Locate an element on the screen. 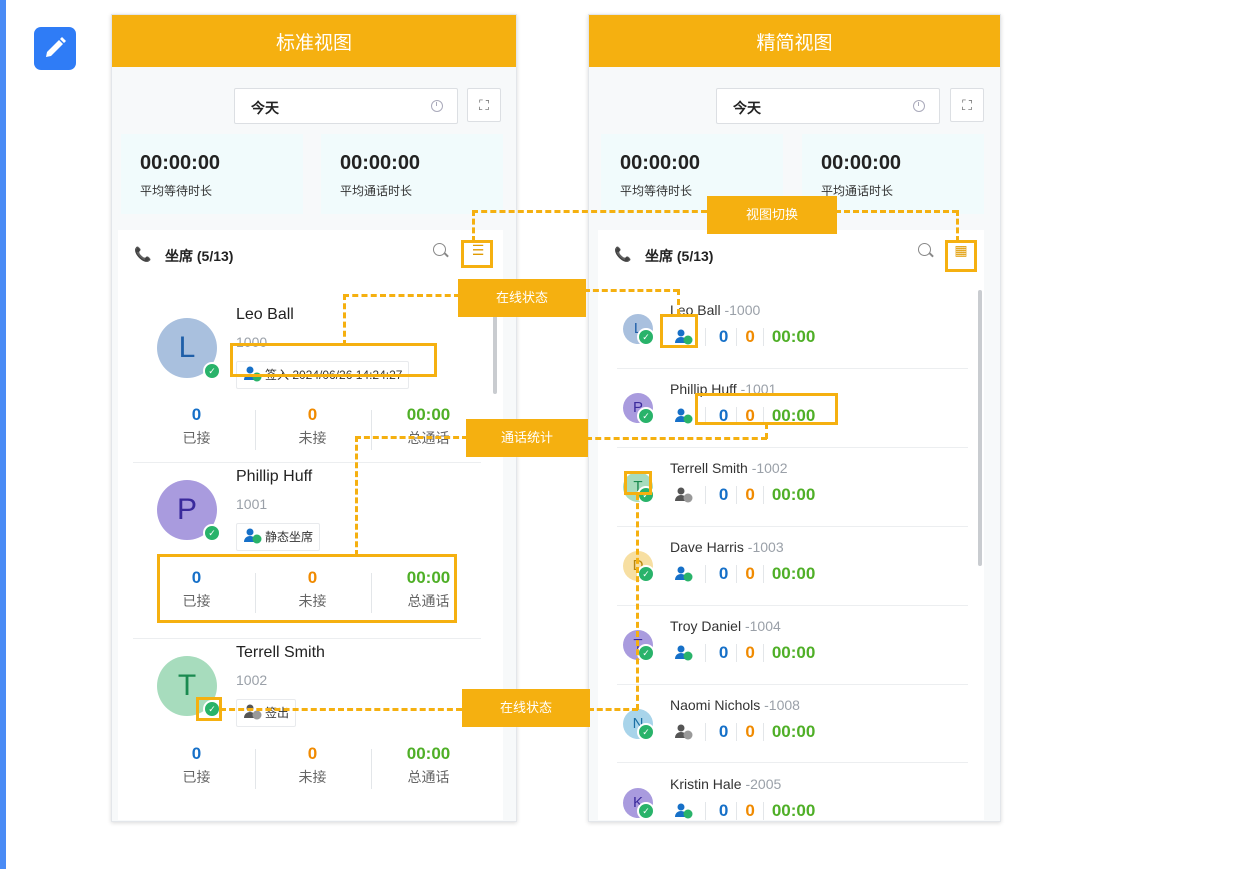  name-text: Naomi Nichols is located at coordinates (715, 705).